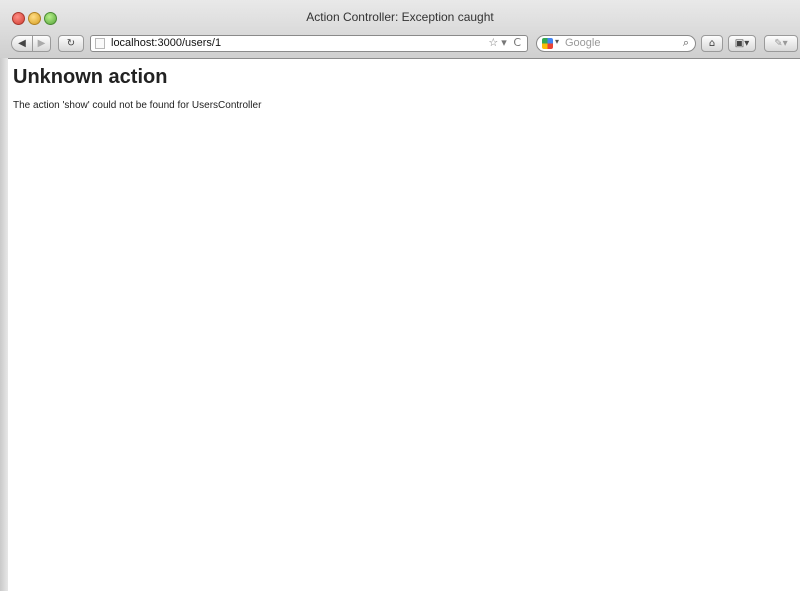 This screenshot has height=591, width=800. What do you see at coordinates (493, 42) in the screenshot?
I see `bookmark-star-icon: ☆` at bounding box center [493, 42].